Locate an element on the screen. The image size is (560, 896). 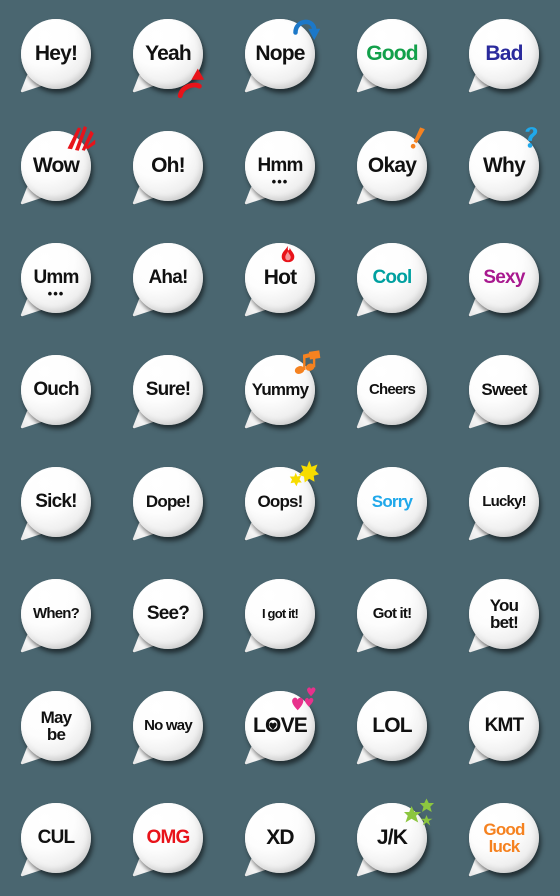
bubble-body: Bad is located at coordinates (504, 54).